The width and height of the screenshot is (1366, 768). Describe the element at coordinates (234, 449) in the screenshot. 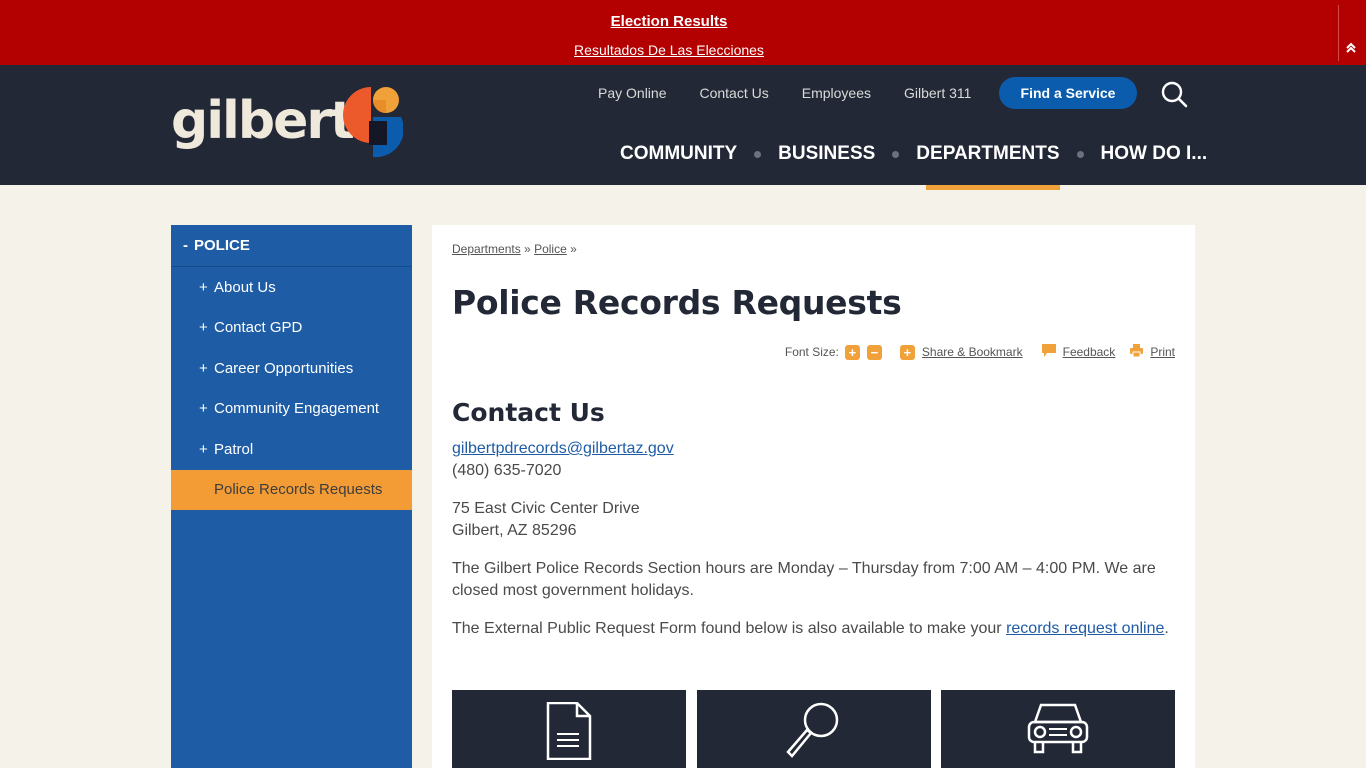

I see `sidebar-item-label: Patrol` at that location.